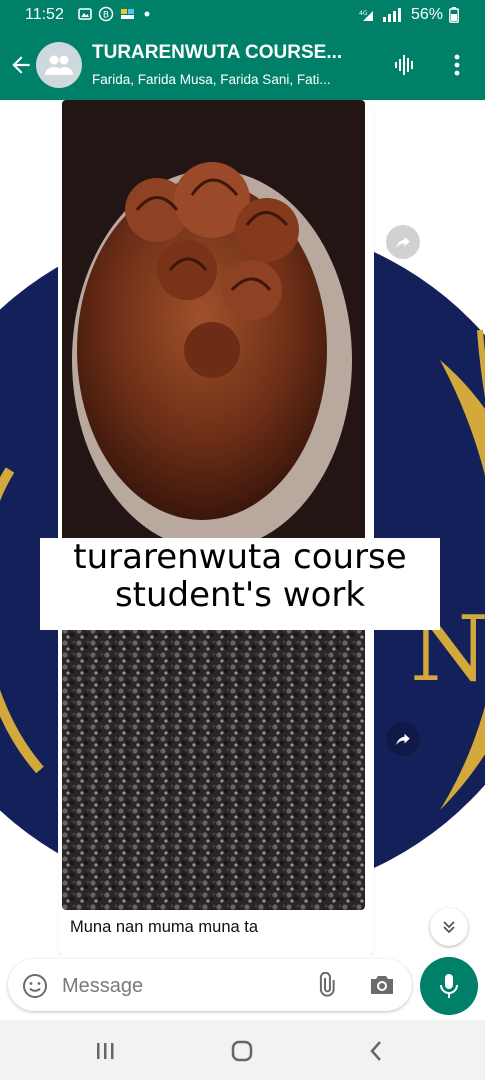 The height and width of the screenshot is (1080, 485). Describe the element at coordinates (426, 14) in the screenshot. I see `battery-percent: 56%` at that location.